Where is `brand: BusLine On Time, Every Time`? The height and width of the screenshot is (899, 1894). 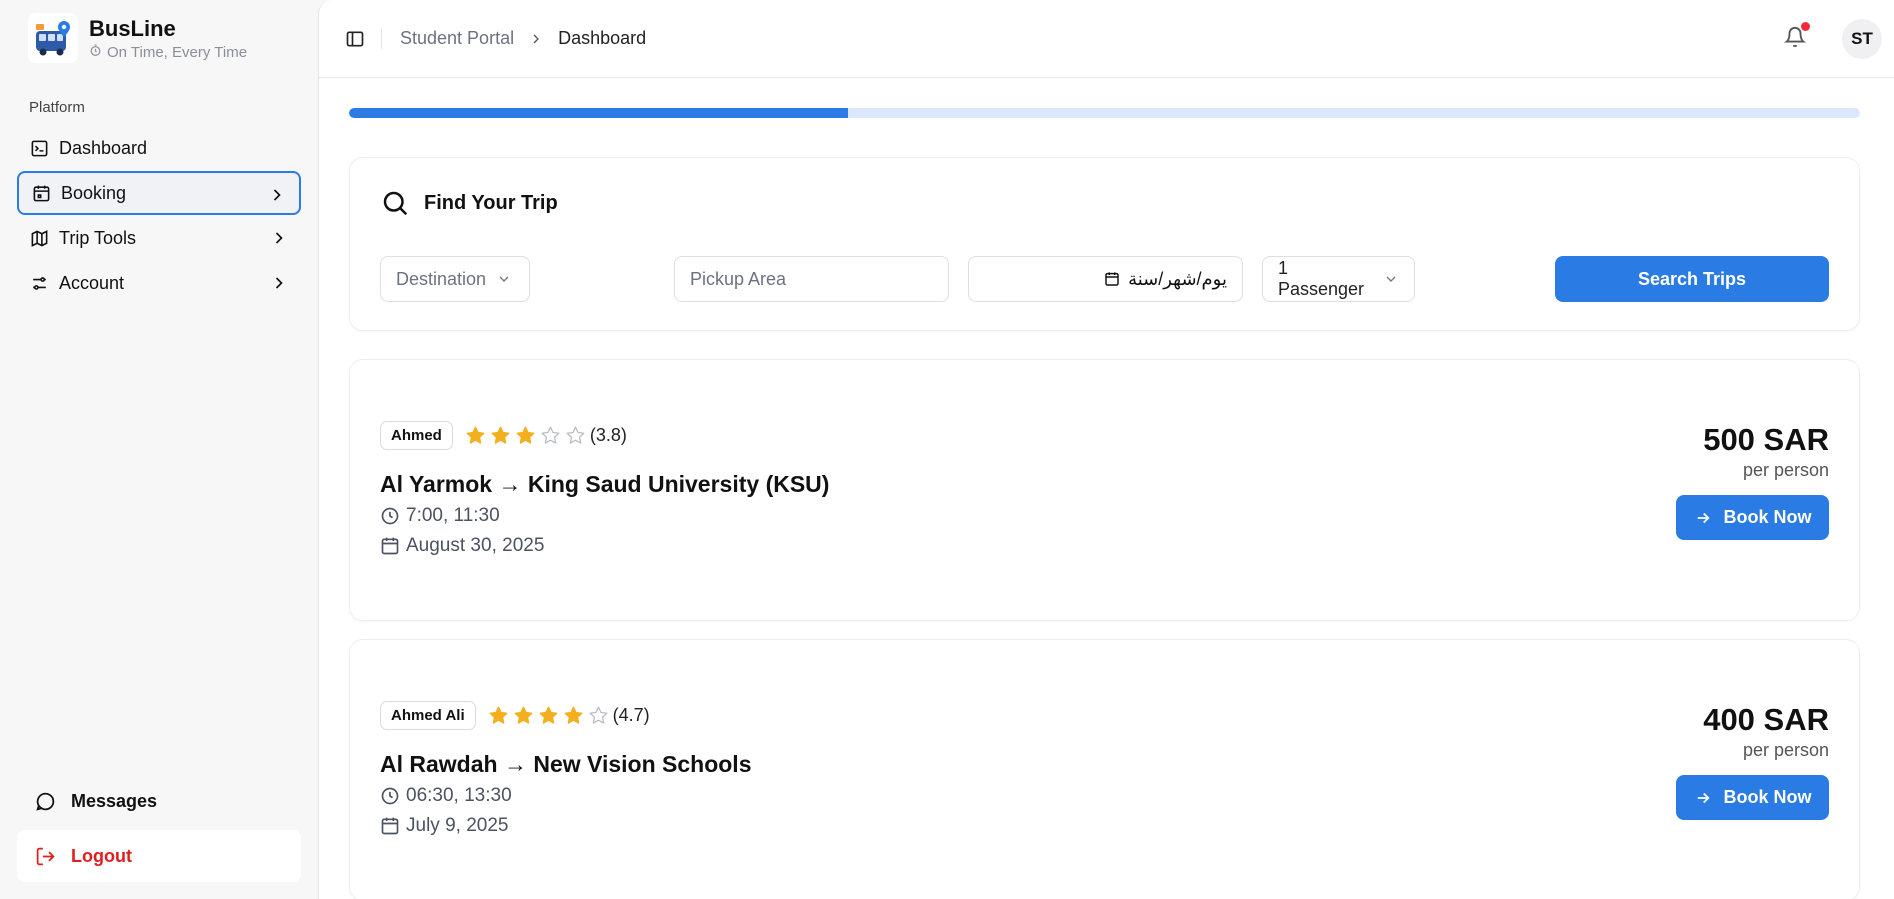
brand: BusLine On Time, Every Time is located at coordinates (137, 38).